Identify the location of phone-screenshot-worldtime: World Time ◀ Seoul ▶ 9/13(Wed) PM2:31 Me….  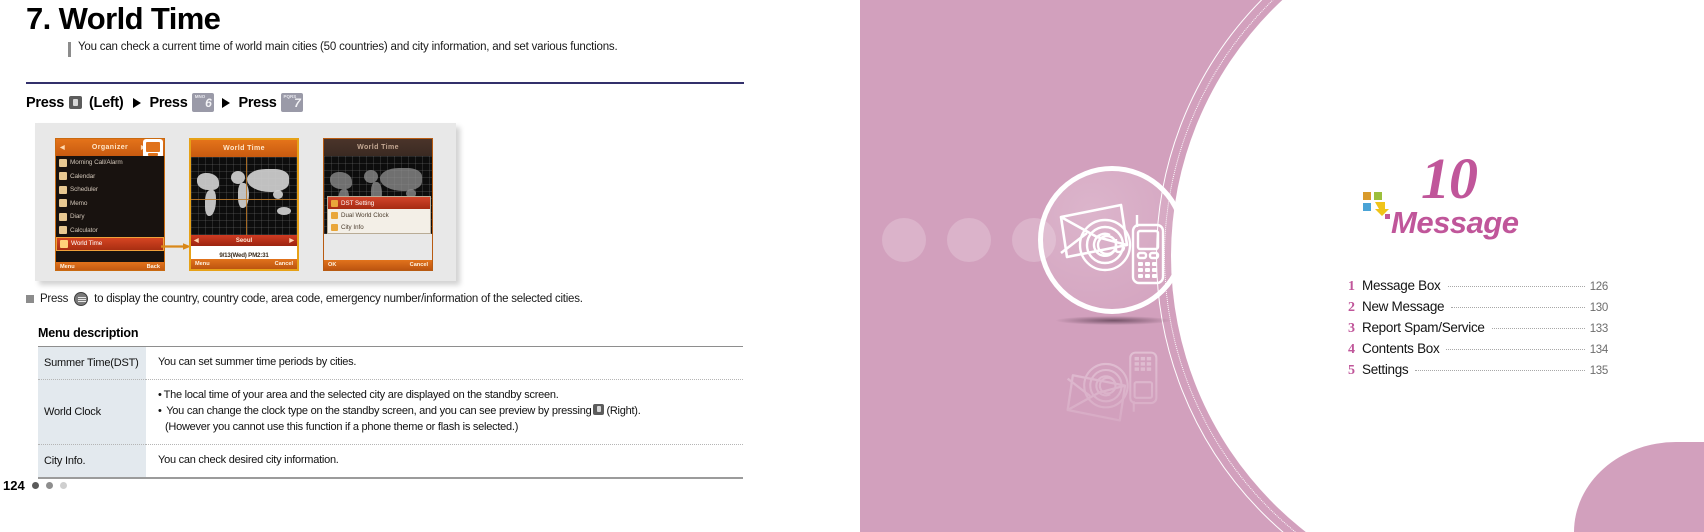
(244, 204).